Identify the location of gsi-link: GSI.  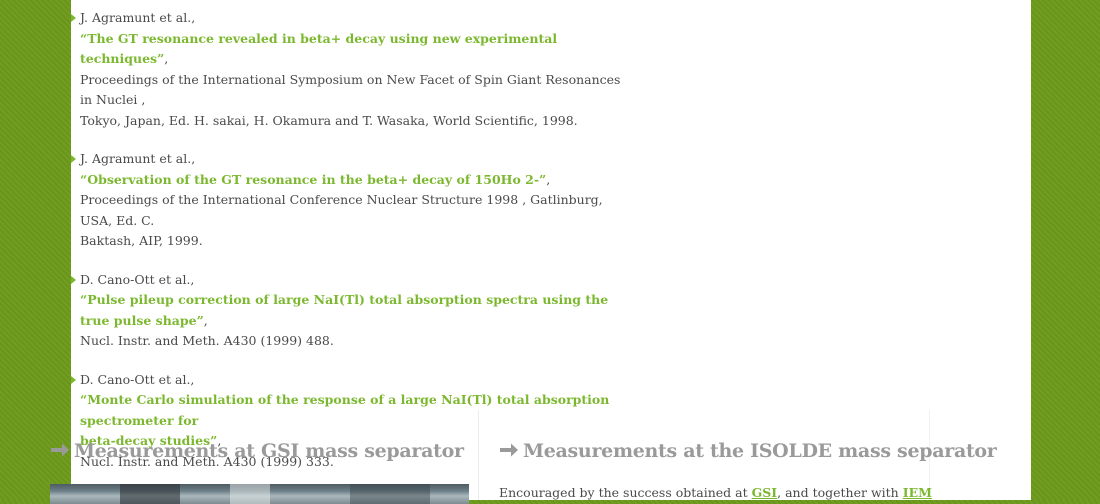
(765, 492).